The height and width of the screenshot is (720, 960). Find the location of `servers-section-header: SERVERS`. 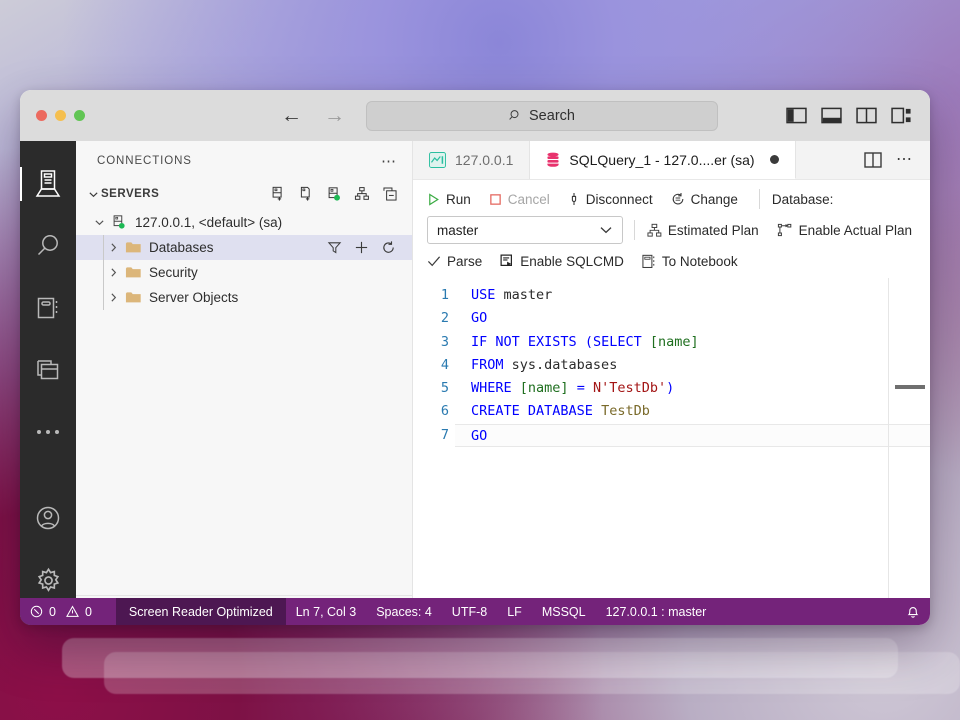

servers-section-header: SERVERS is located at coordinates (244, 194).